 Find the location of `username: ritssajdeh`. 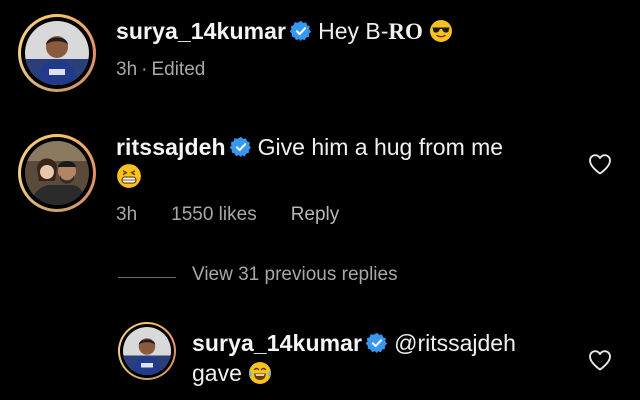

username: ritssajdeh is located at coordinates (171, 147).